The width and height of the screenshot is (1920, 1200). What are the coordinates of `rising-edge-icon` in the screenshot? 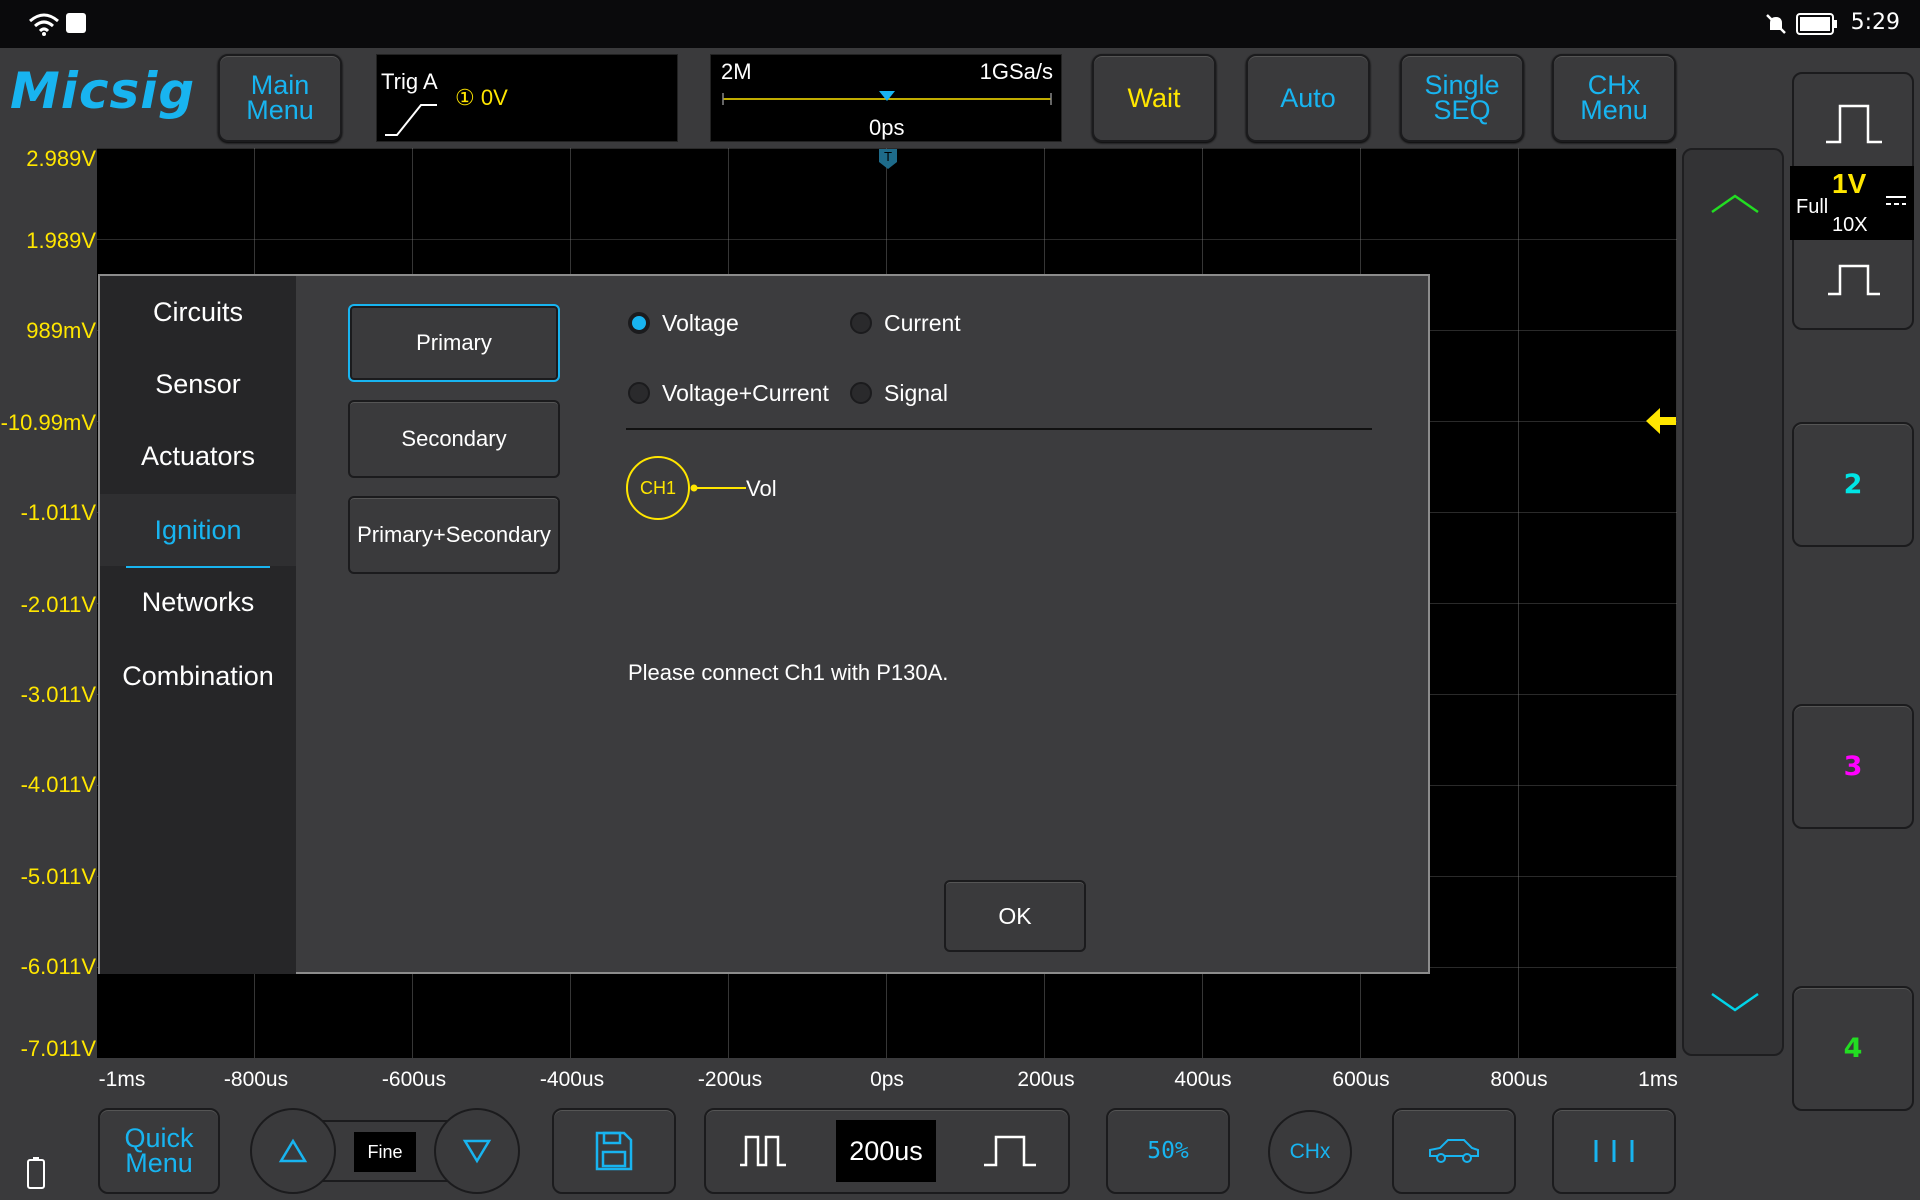 It's located at (411, 120).